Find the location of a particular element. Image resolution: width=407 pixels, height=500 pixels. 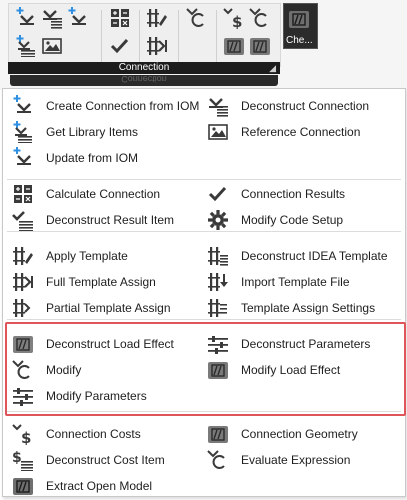

get-library-items-icon is located at coordinates (23, 132).